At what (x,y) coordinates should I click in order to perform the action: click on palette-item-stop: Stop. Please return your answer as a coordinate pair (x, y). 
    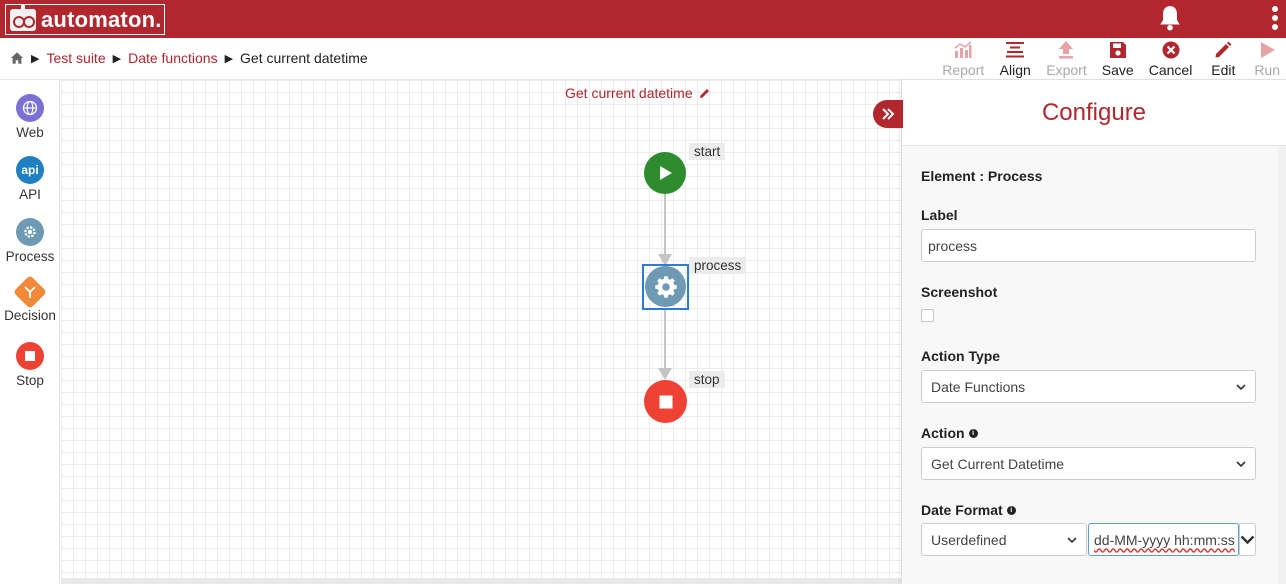
    Looking at the image, I should click on (30, 365).